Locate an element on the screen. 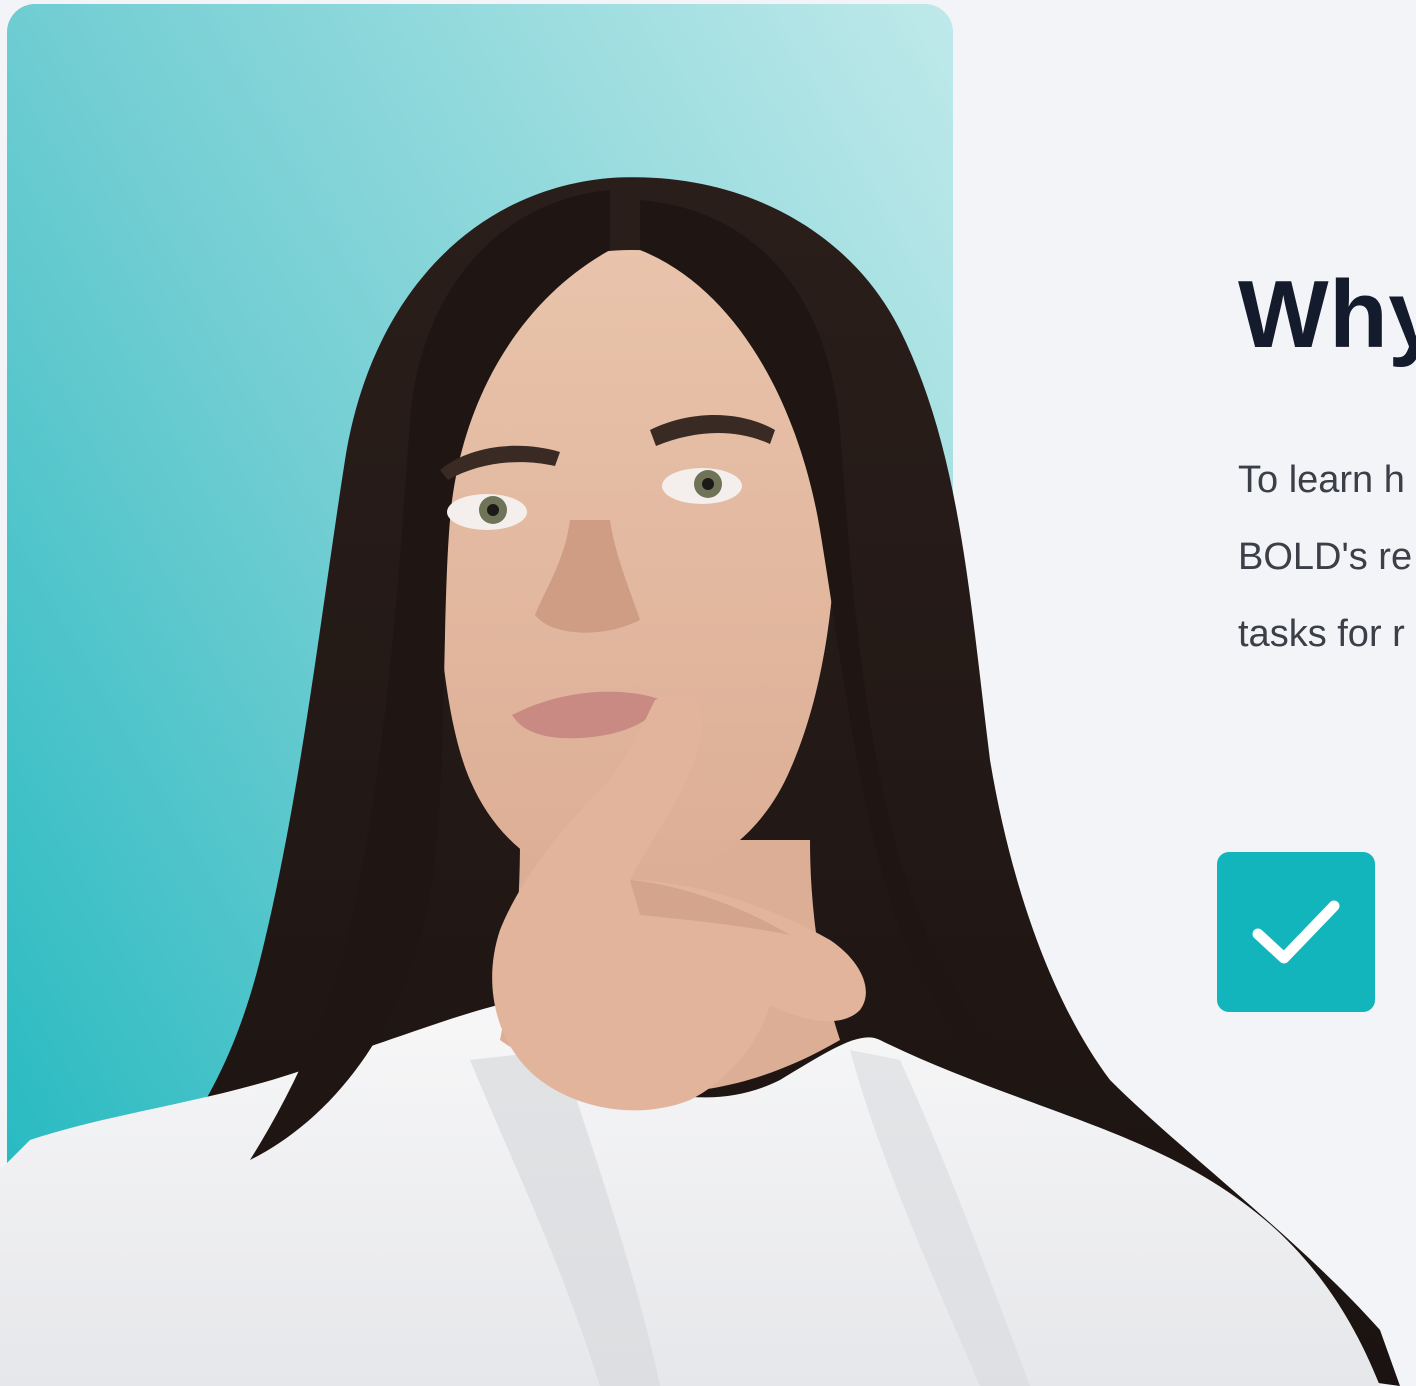  description-line-2: BOLD's re is located at coordinates (1325, 557).